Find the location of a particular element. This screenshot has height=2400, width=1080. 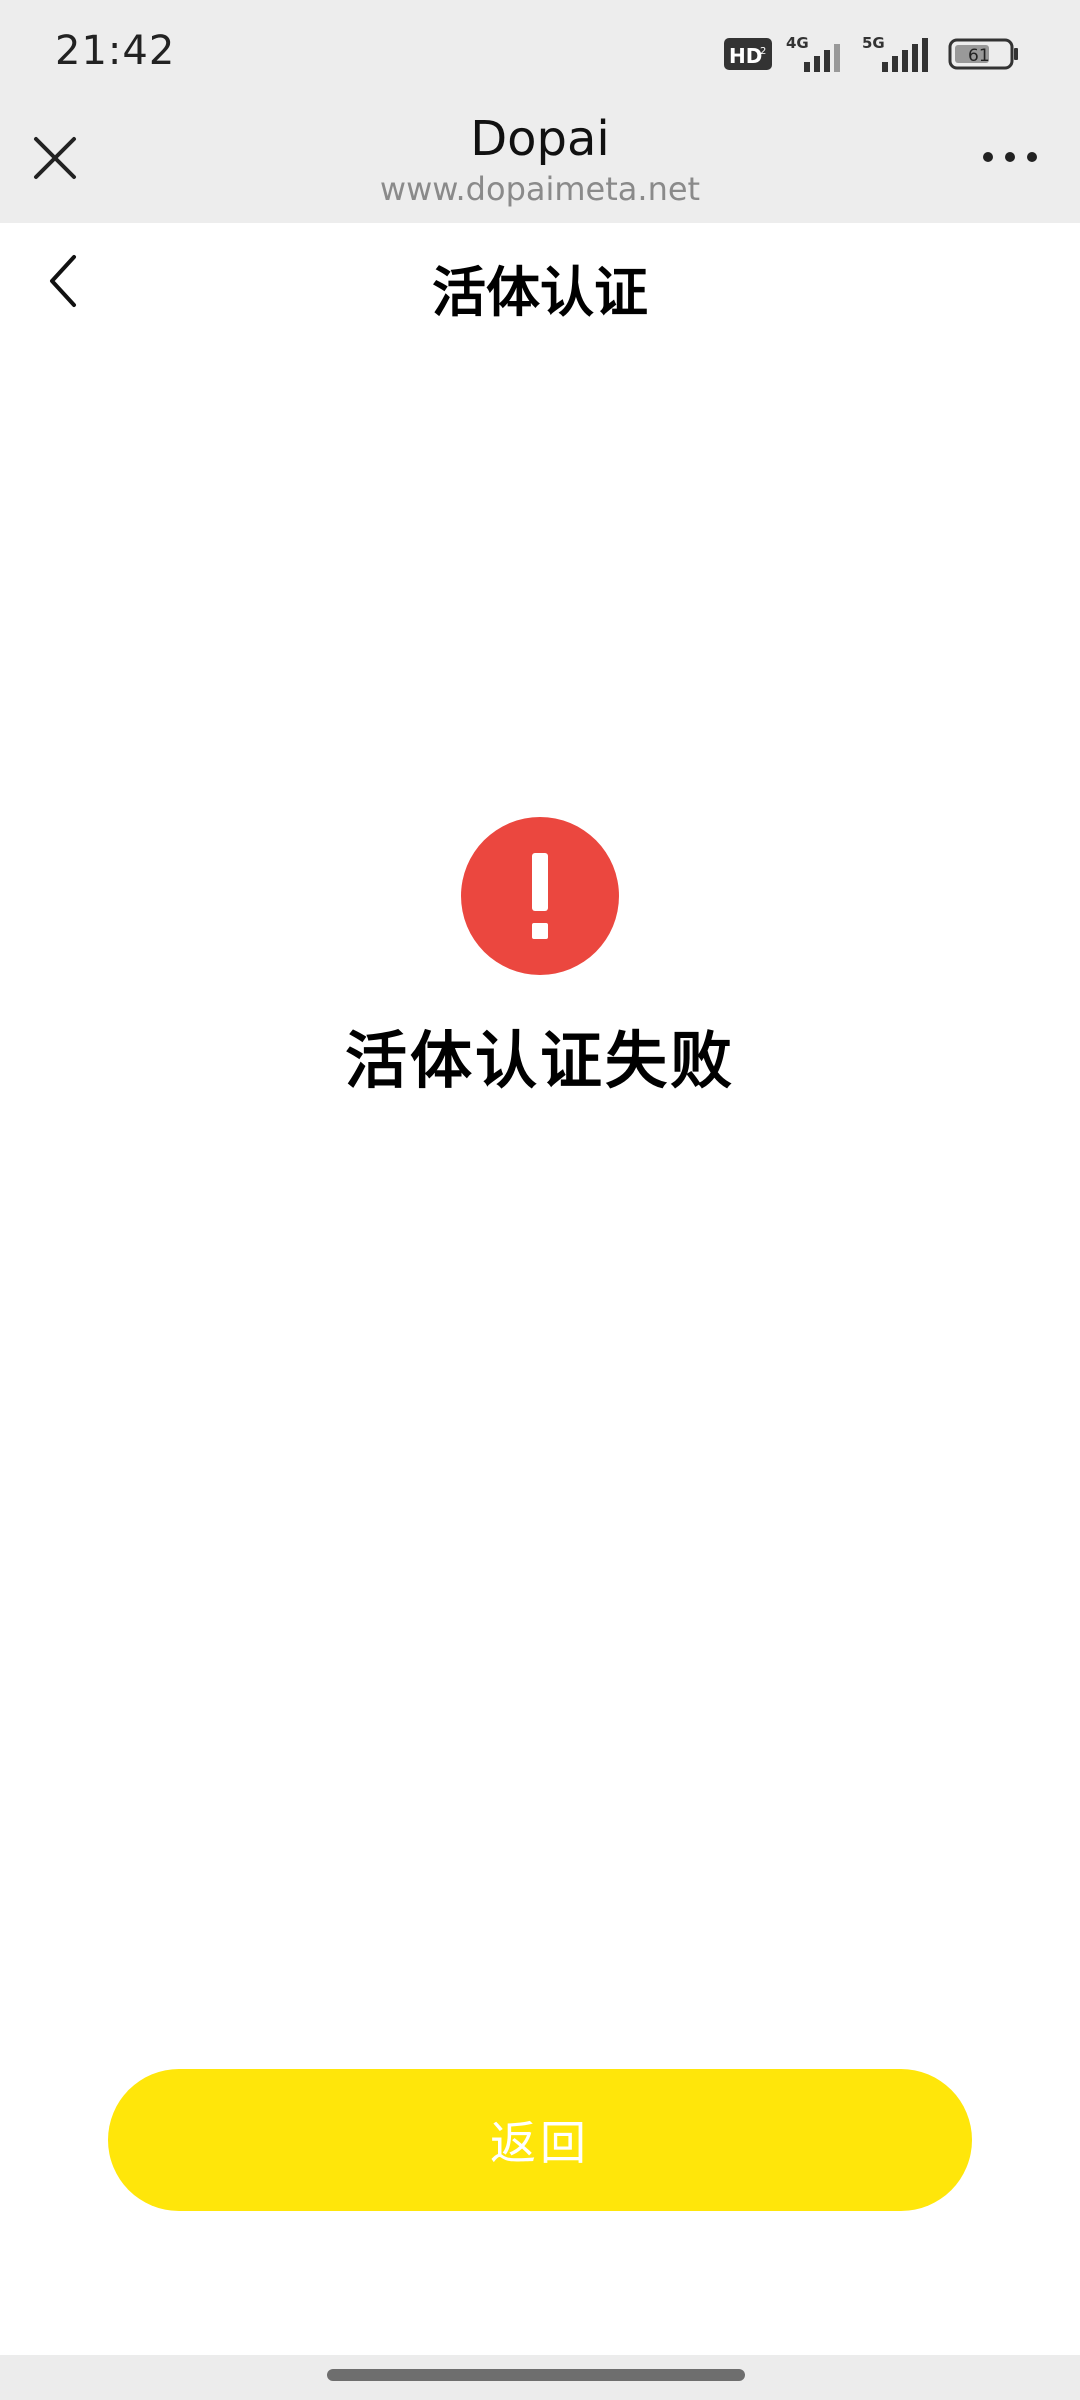

return-button: 返回 is located at coordinates (540, 2140).